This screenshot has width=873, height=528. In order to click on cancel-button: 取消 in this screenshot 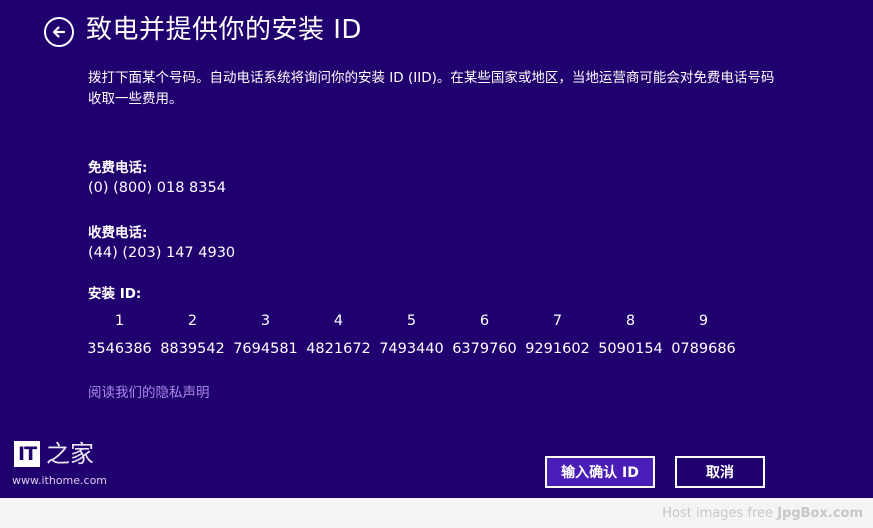, I will do `click(720, 472)`.